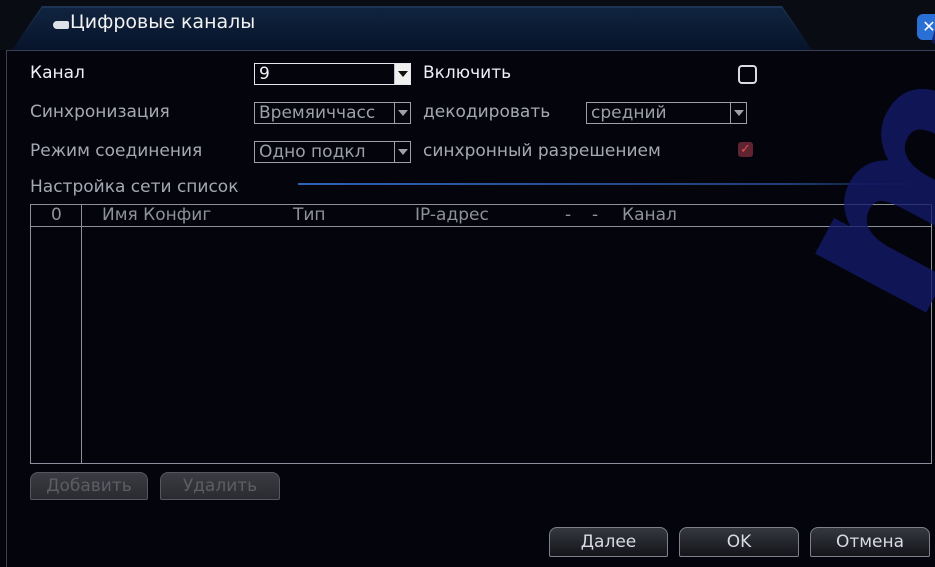 This screenshot has width=935, height=567. I want to click on close-button: ✕, so click(926, 27).